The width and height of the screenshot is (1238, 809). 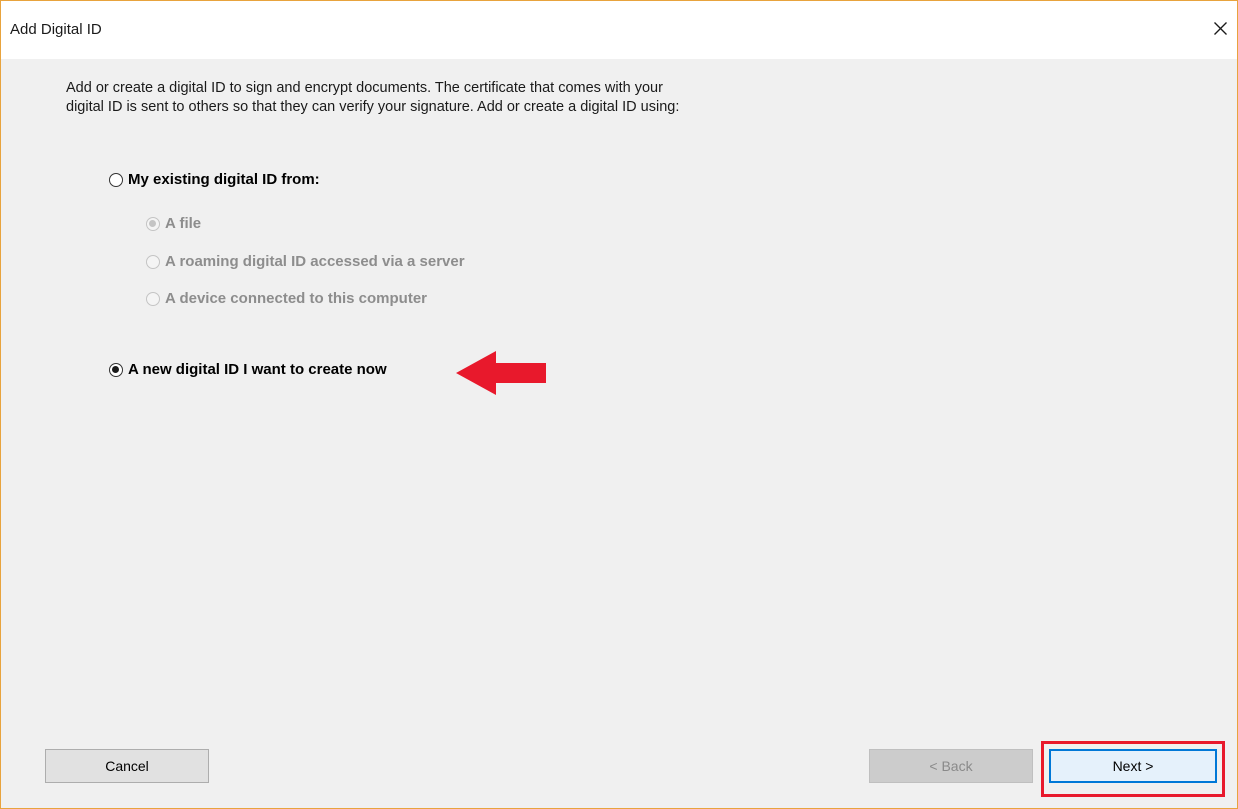 I want to click on back-button-label: < Back, so click(x=951, y=766).